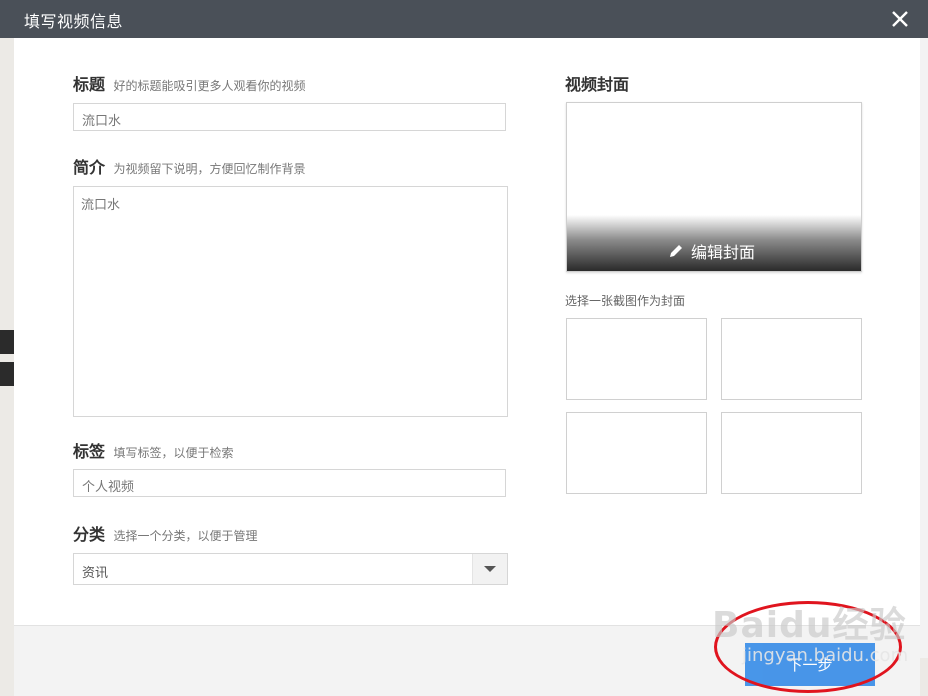  Describe the element at coordinates (173, 453) in the screenshot. I see `tags-hint: 填写标签，以便于检索` at that location.